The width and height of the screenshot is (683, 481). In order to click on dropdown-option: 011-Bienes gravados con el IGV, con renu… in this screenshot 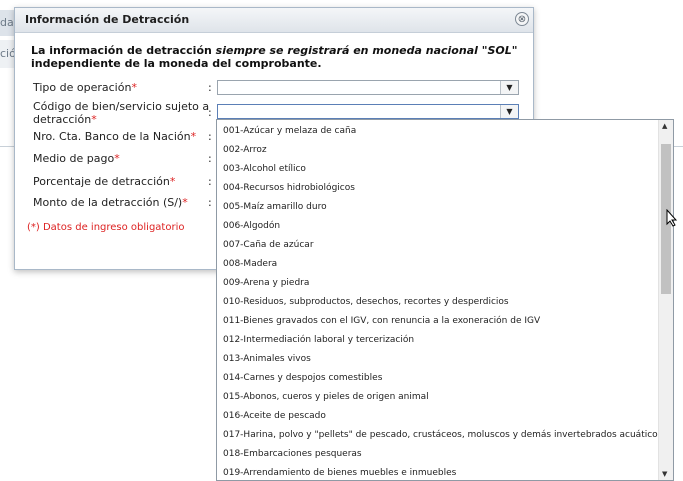, I will do `click(381, 321)`.